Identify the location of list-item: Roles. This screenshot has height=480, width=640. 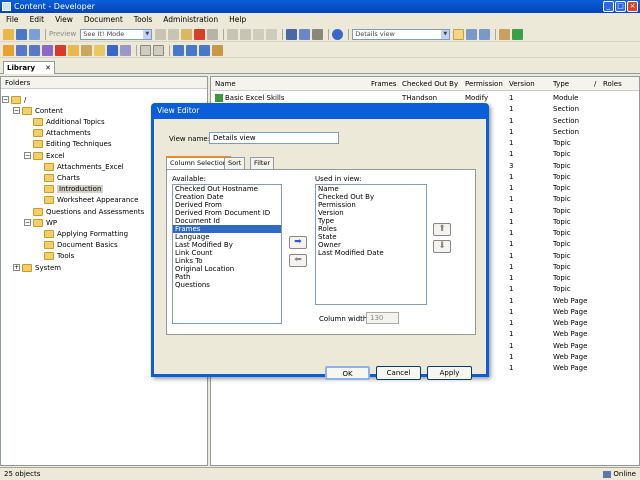
(371, 229).